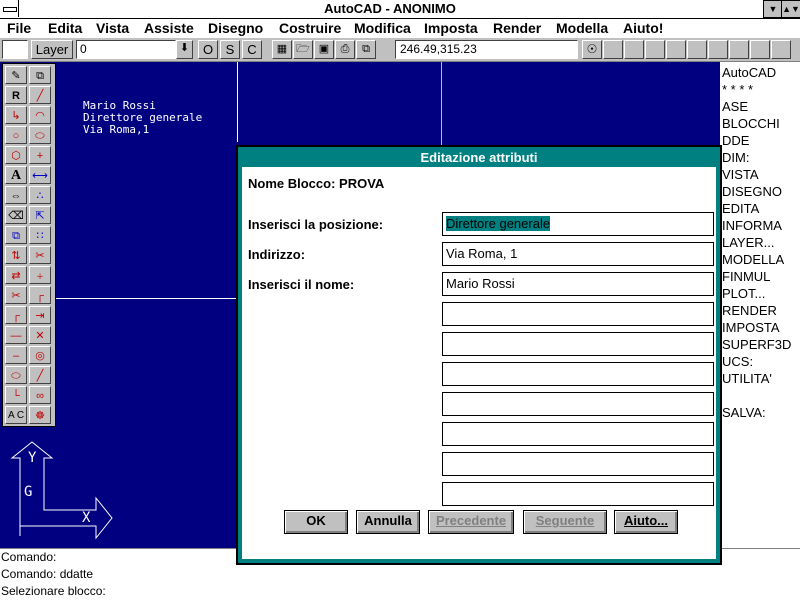 The height and width of the screenshot is (601, 800). What do you see at coordinates (9, 8) in the screenshot?
I see `system-menu-icon` at bounding box center [9, 8].